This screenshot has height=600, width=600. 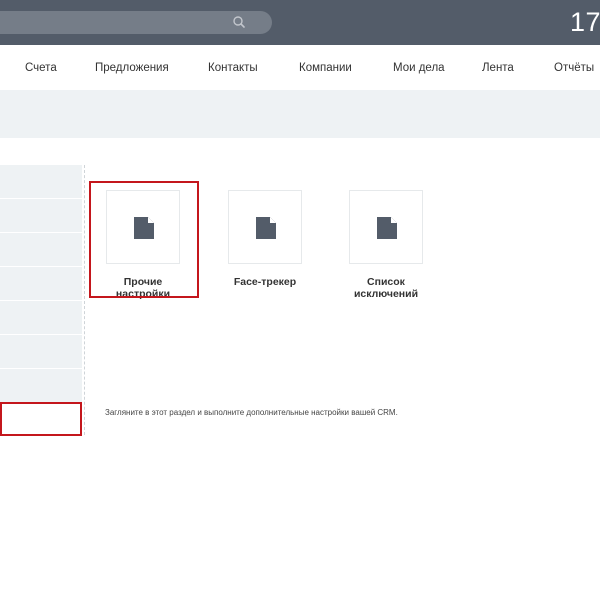 What do you see at coordinates (386, 288) in the screenshot?
I see `tile-label: Список исключений` at bounding box center [386, 288].